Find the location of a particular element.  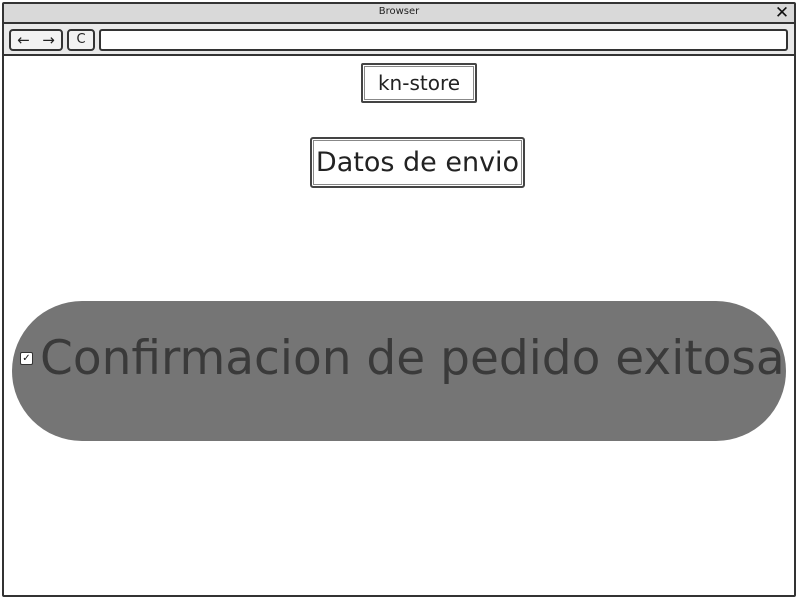

back-arrow-icon: ← is located at coordinates (23, 40).